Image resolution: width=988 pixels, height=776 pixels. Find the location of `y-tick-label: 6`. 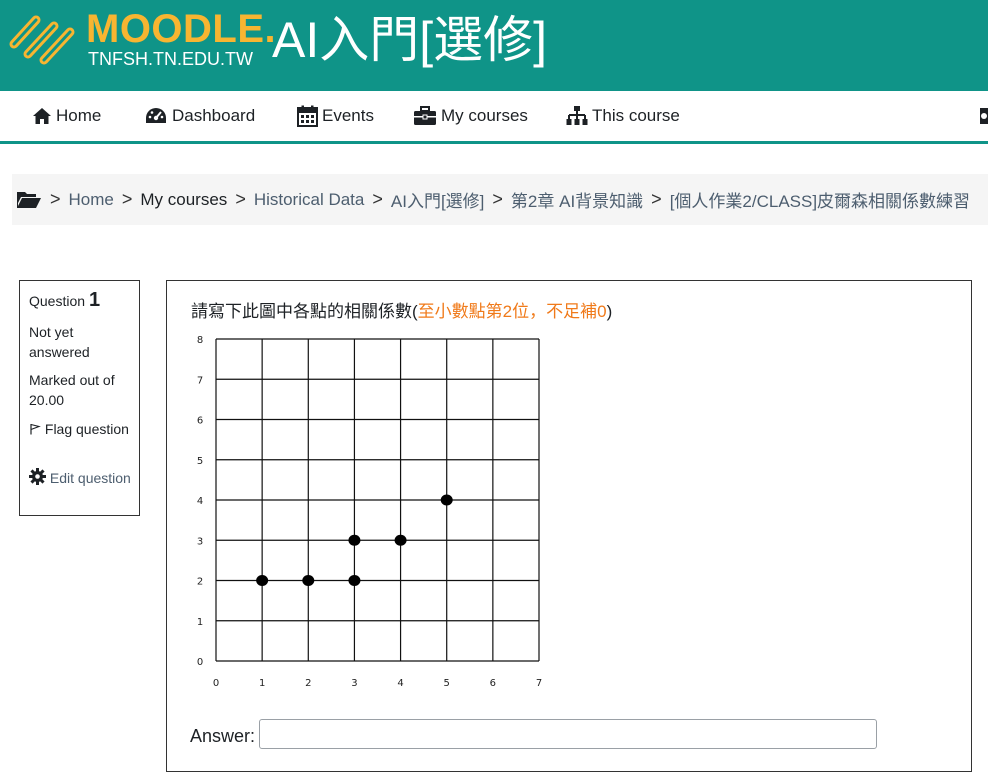

y-tick-label: 6 is located at coordinates (200, 421).